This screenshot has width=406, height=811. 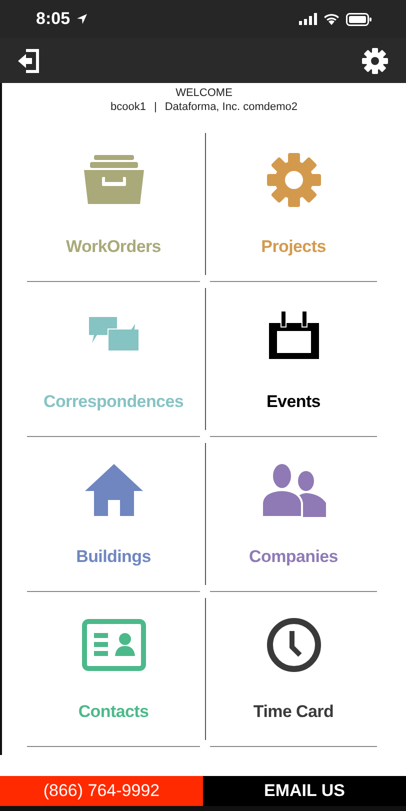 I want to click on signal-icon, so click(x=308, y=19).